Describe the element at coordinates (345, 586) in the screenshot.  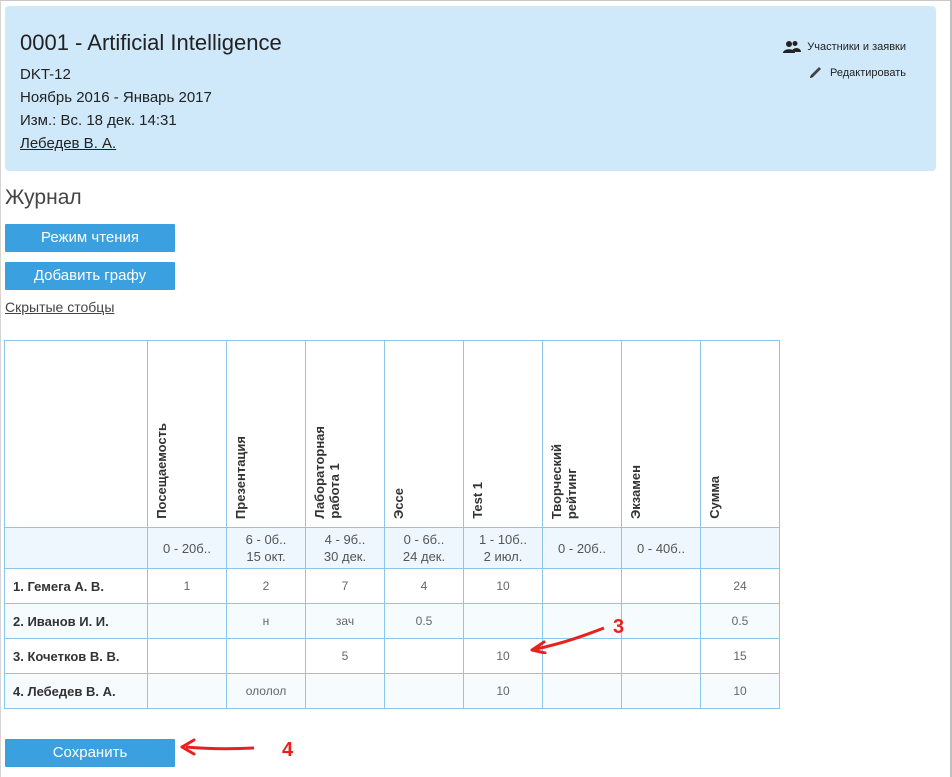
I see `grade-cell: 7` at that location.